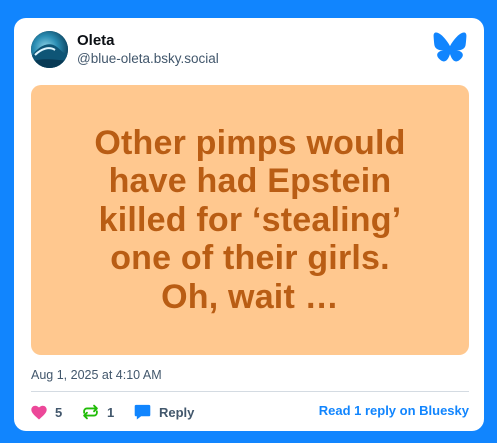  I want to click on speech-bubble-icon, so click(142, 412).